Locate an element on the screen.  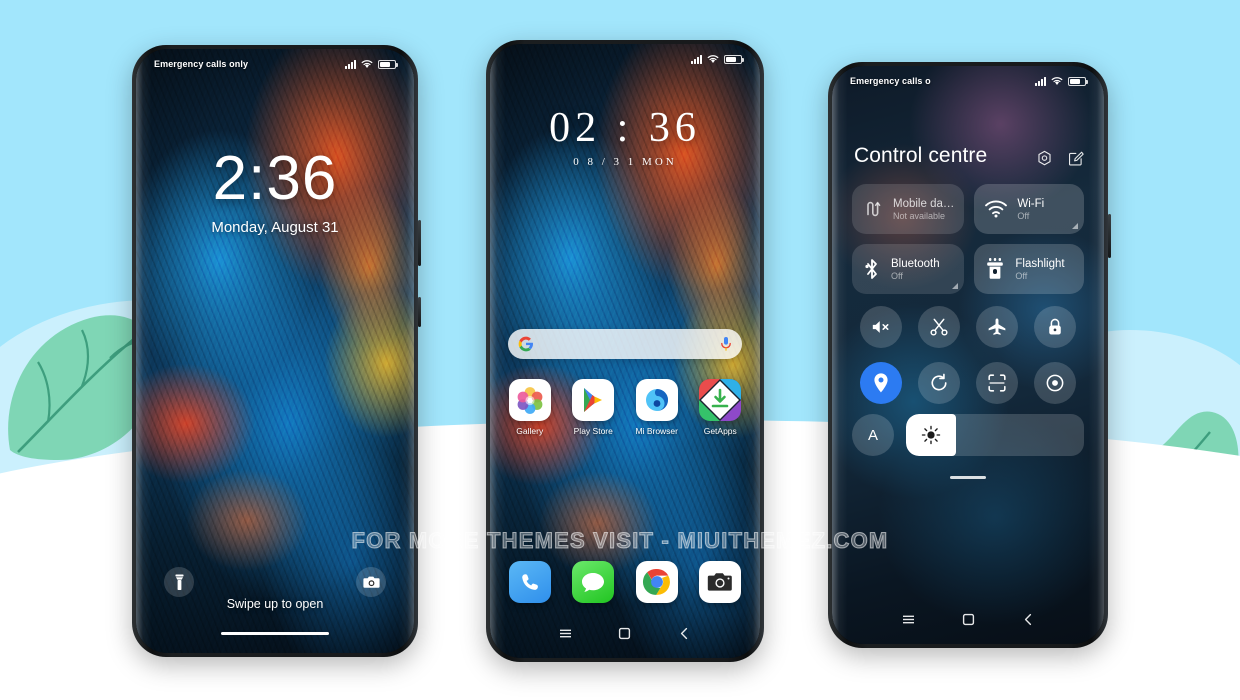
tile-title: Flashlight is located at coordinates (1040, 263).